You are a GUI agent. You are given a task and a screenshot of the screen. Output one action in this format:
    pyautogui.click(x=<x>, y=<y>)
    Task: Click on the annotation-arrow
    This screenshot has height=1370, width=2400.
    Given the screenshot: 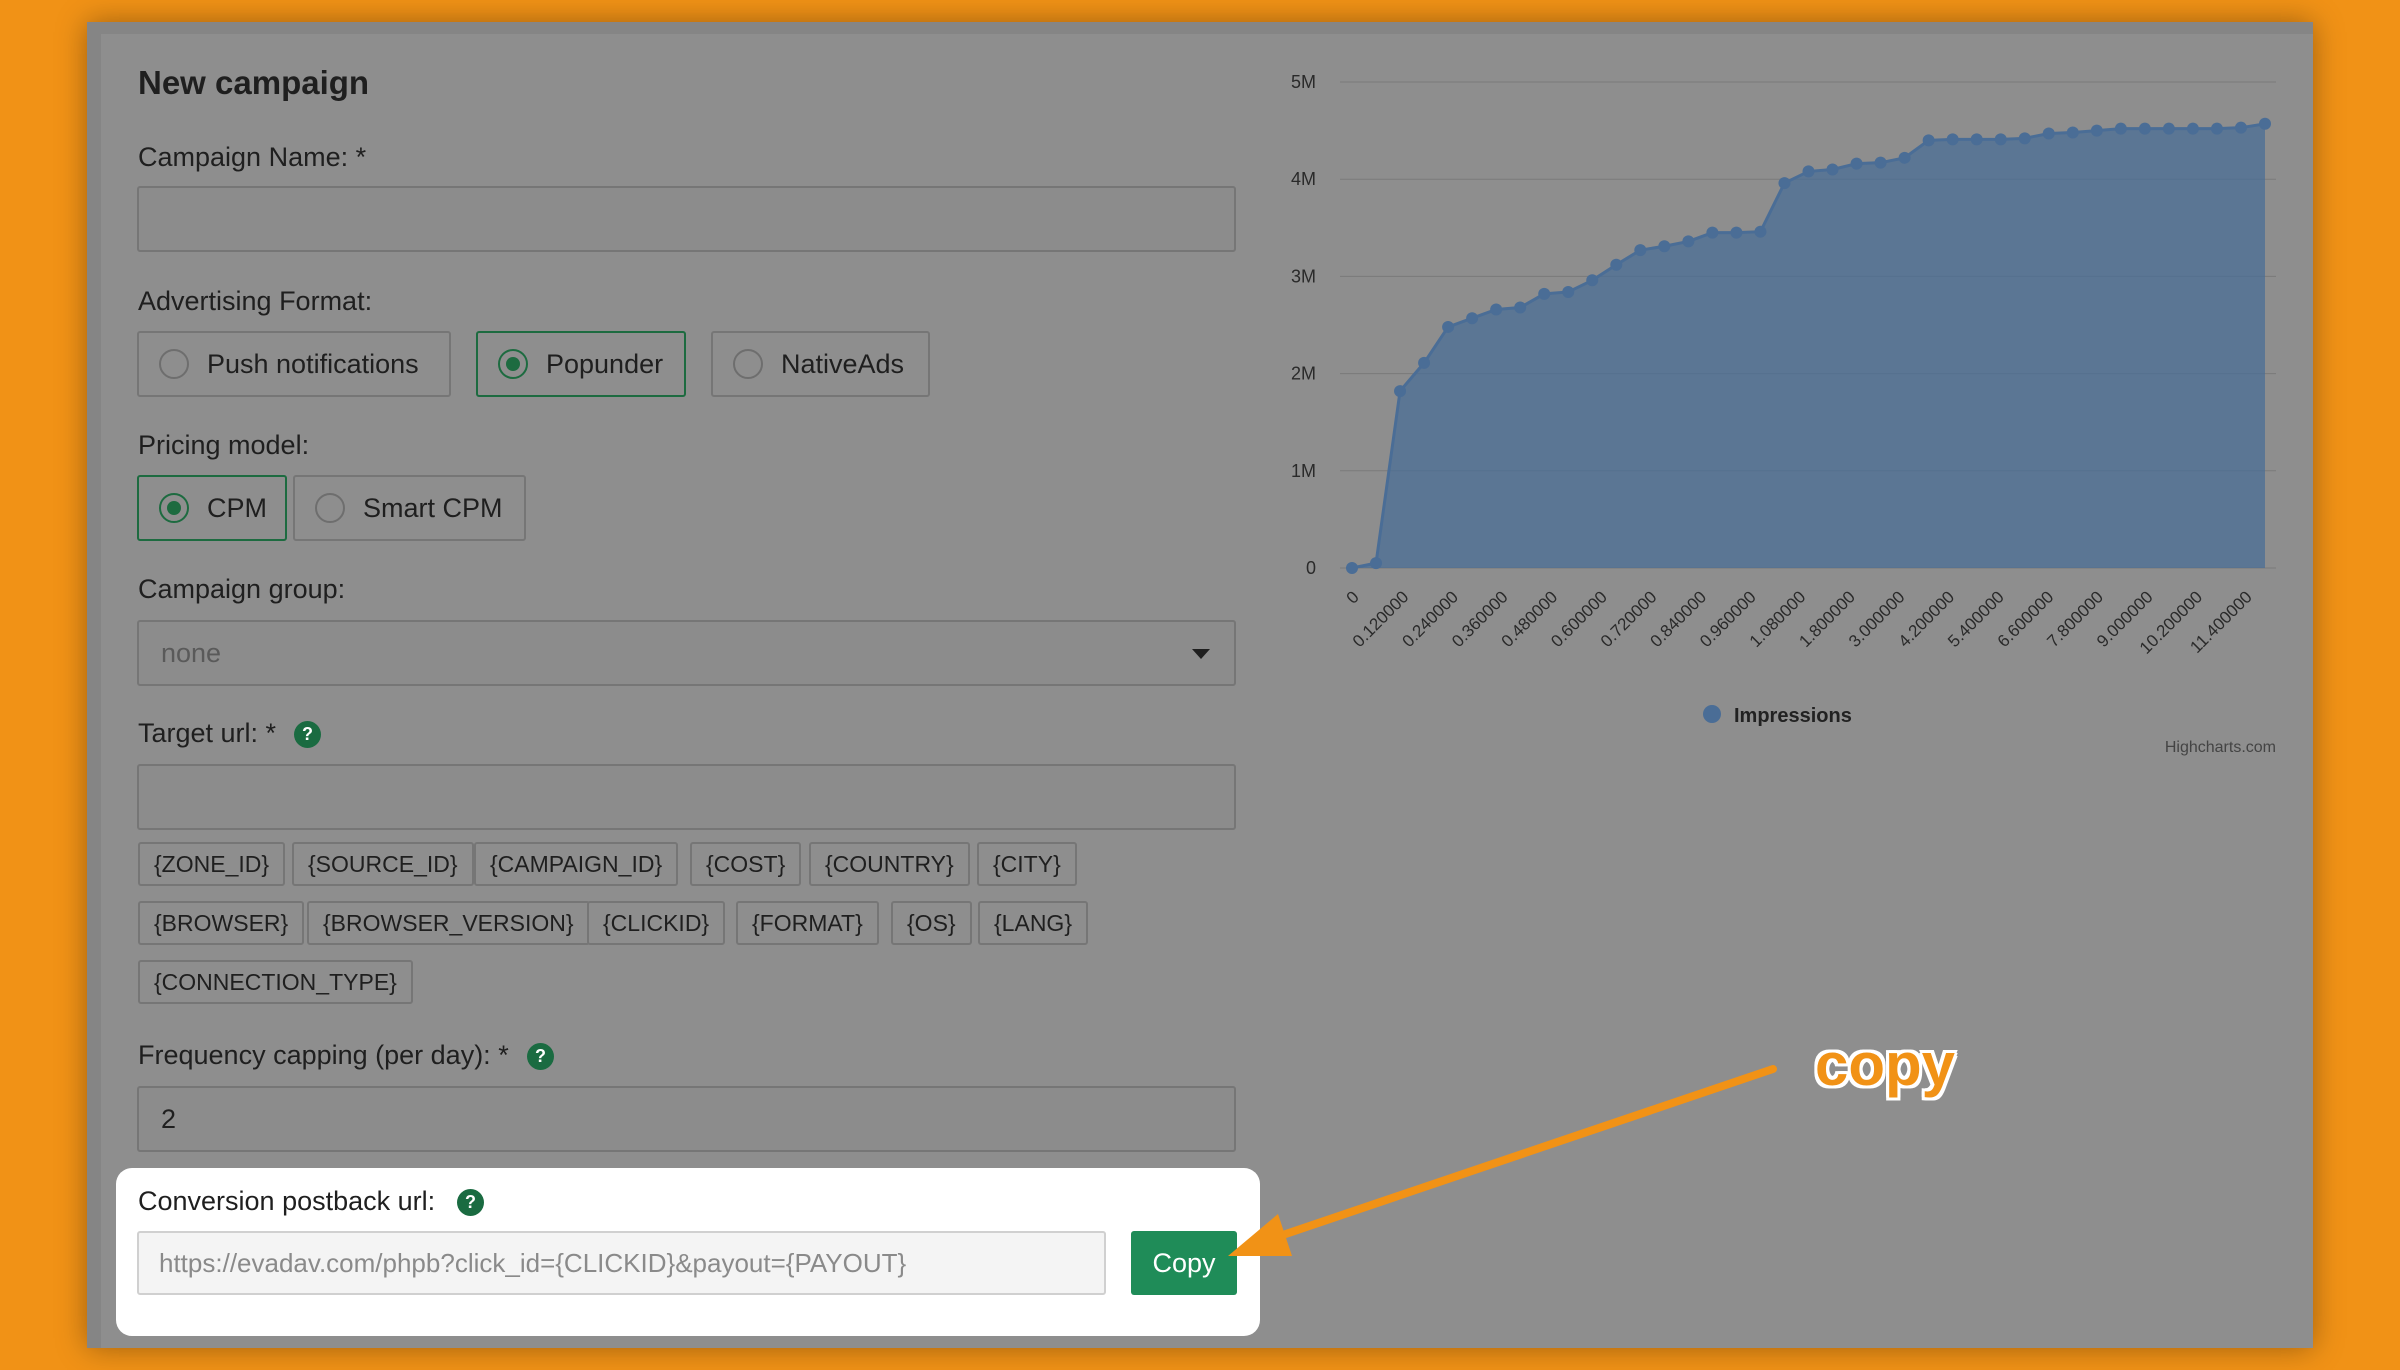 What is the action you would take?
    pyautogui.click(x=1502, y=1160)
    